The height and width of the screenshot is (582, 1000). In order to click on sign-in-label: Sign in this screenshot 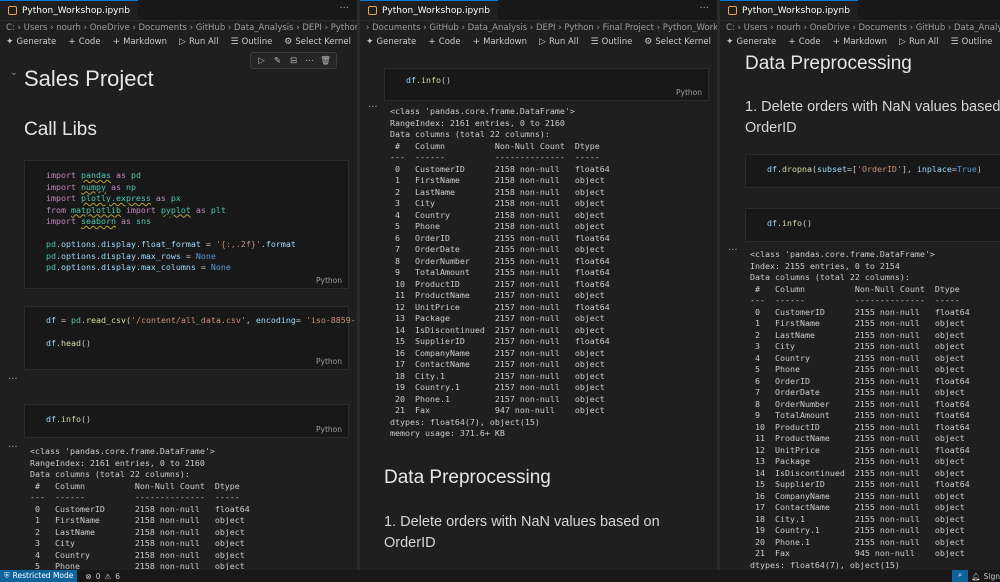, I will do `click(992, 576)`.